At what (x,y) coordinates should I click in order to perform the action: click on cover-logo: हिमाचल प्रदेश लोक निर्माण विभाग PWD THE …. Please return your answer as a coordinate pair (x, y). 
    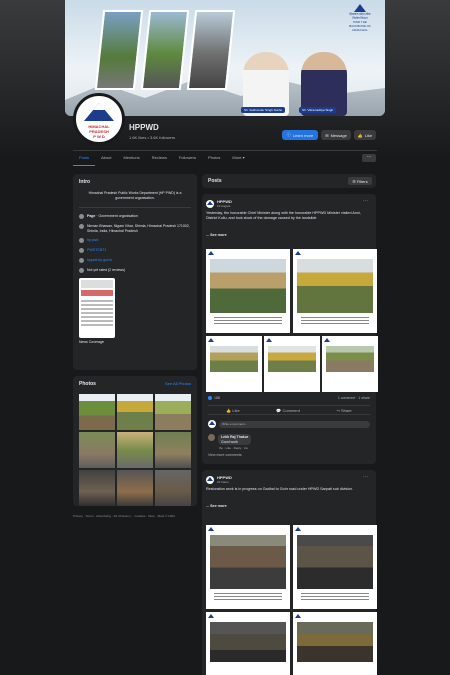
    Looking at the image, I should click on (360, 18).